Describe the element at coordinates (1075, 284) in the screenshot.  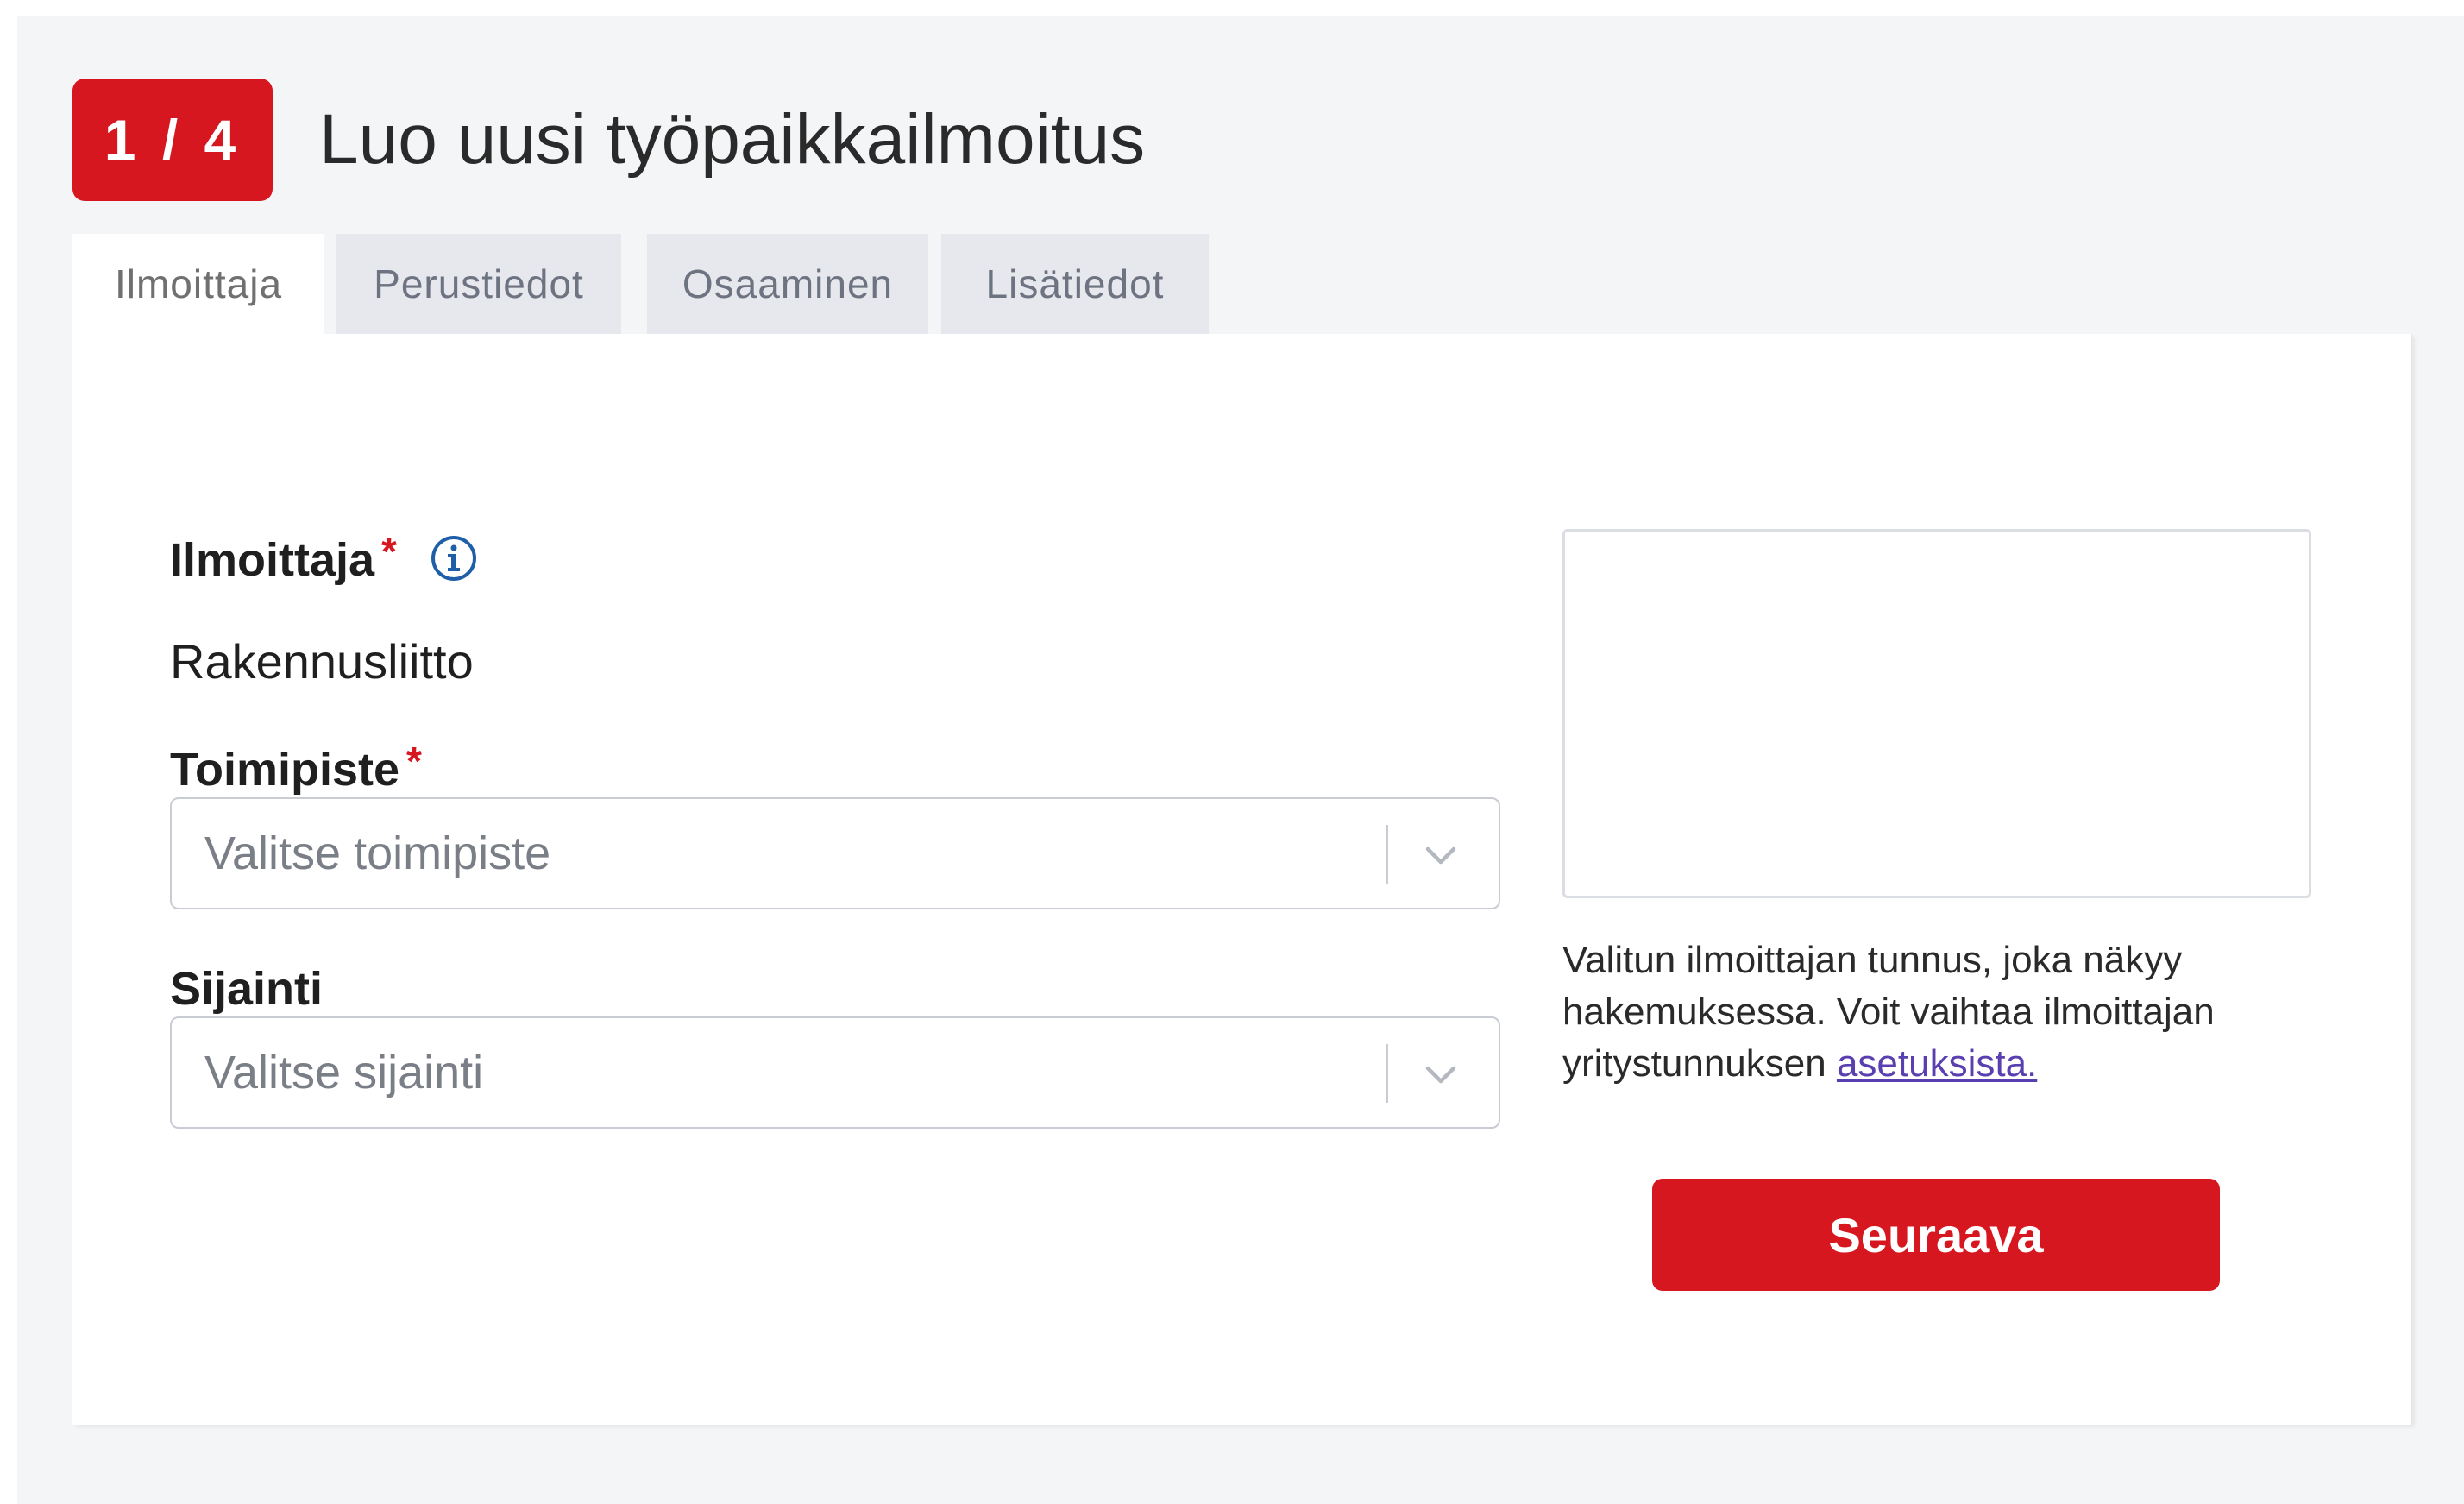
I see `tab-lisatiedot: Lisätiedot` at that location.